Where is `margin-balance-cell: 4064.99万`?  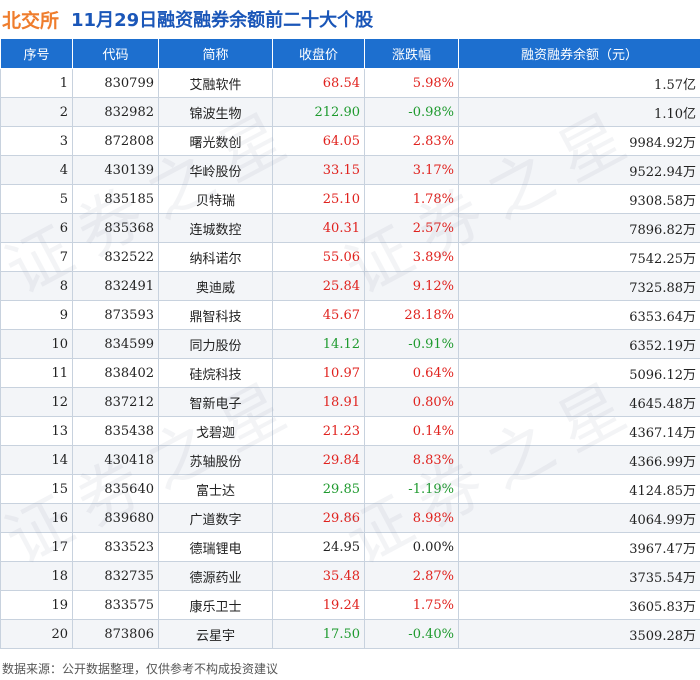
margin-balance-cell: 4064.99万 is located at coordinates (579, 518).